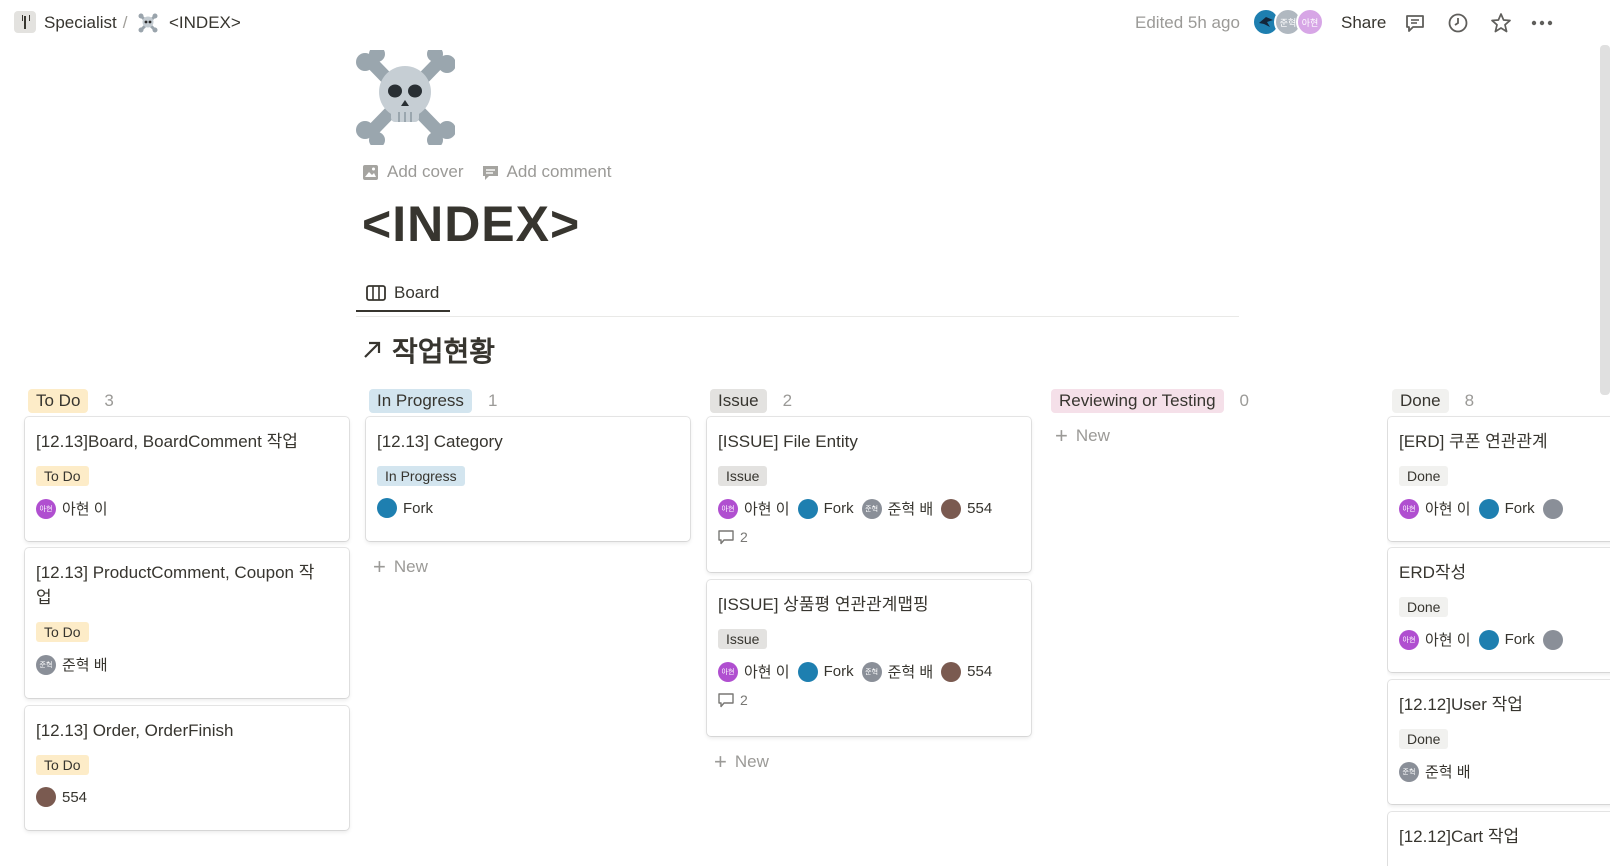  What do you see at coordinates (148, 23) in the screenshot?
I see `skull-icon` at bounding box center [148, 23].